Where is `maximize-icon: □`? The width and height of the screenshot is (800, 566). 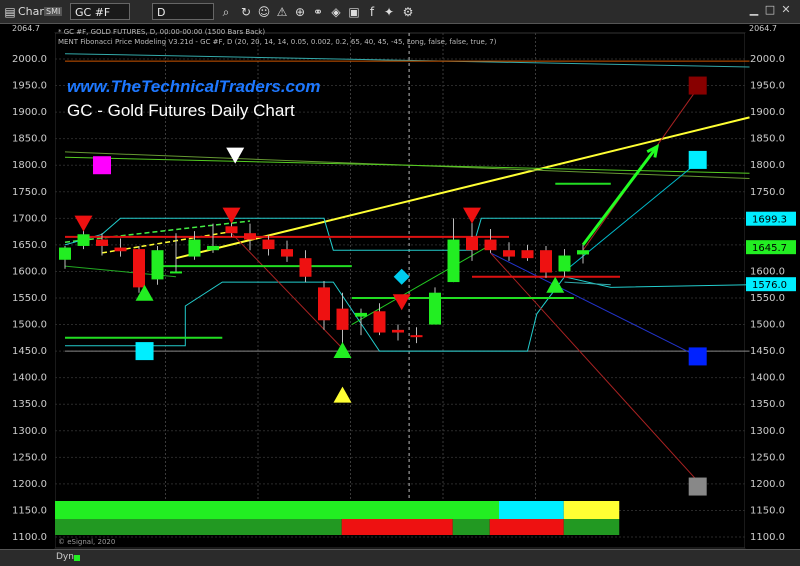
maximize-icon: □ is located at coordinates (770, 10).